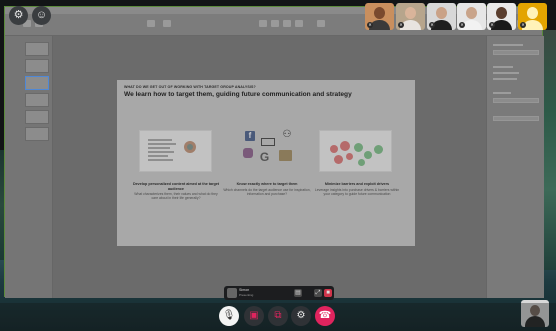 Image resolution: width=556 pixels, height=331 pixels. Describe the element at coordinates (41, 15) in the screenshot. I see `add-person-icon: ☺` at that location.